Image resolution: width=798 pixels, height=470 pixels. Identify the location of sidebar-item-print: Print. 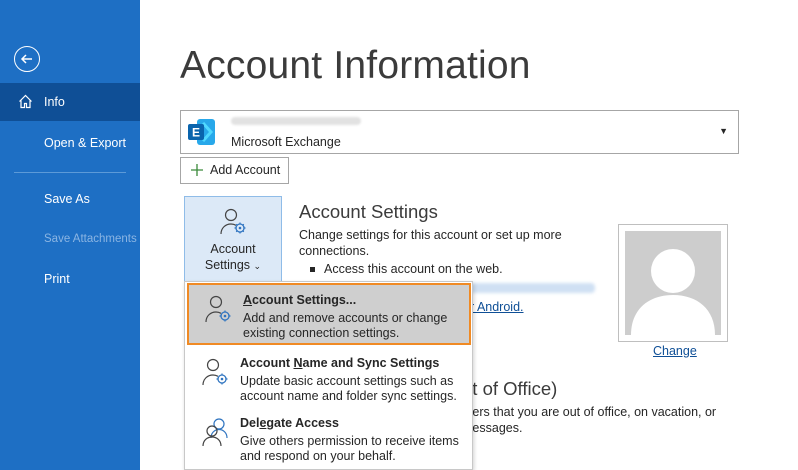
(70, 279).